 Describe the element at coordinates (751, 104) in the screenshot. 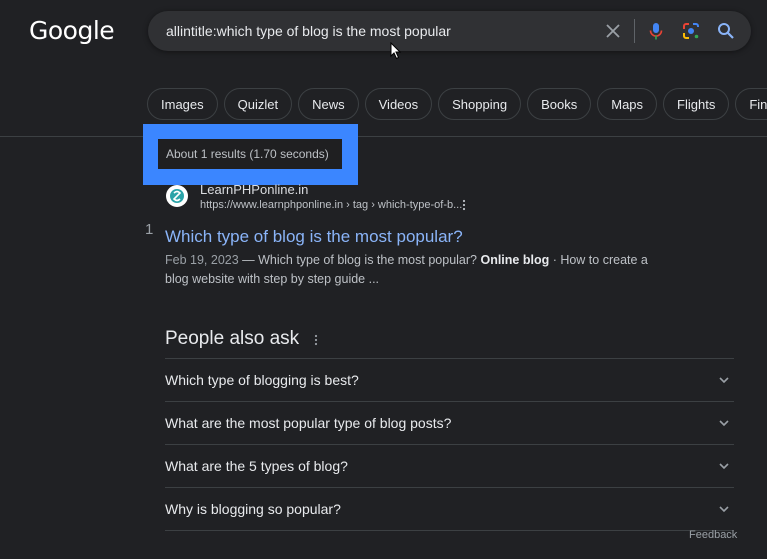

I see `chip-finance: Finance` at that location.